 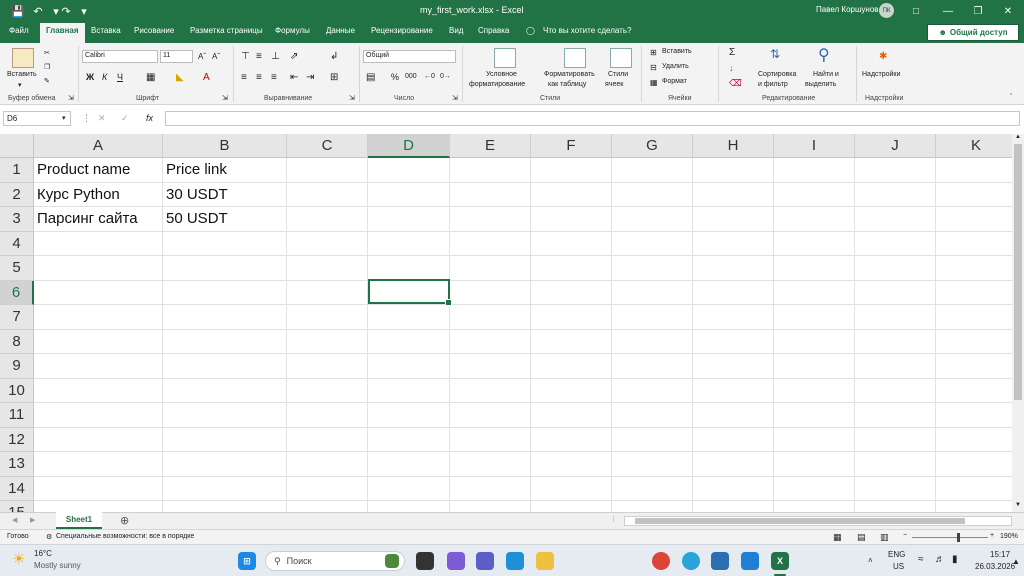 What do you see at coordinates (1018, 505) in the screenshot?
I see `scroll-down-icon: ▼` at bounding box center [1018, 505].